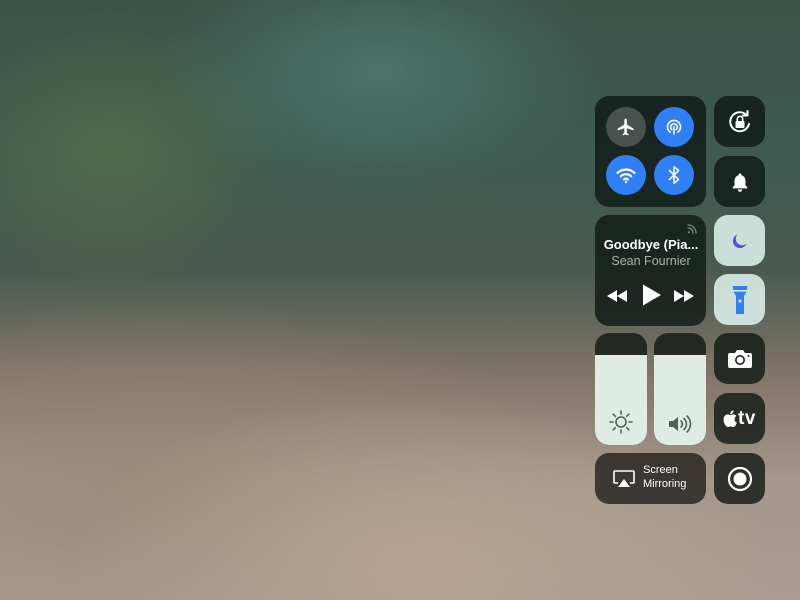 This screenshot has width=800, height=600. Describe the element at coordinates (624, 478) in the screenshot. I see `screen-mirroring-icon` at that location.